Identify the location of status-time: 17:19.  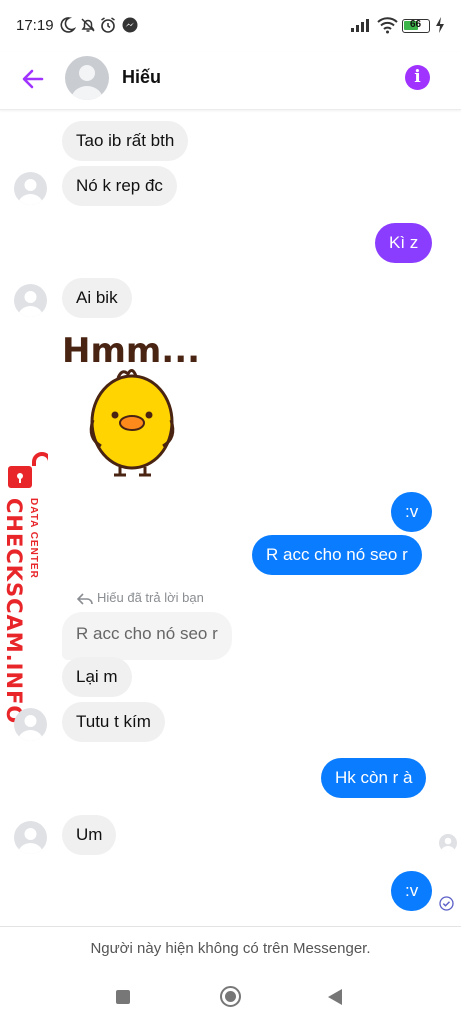
(35, 25).